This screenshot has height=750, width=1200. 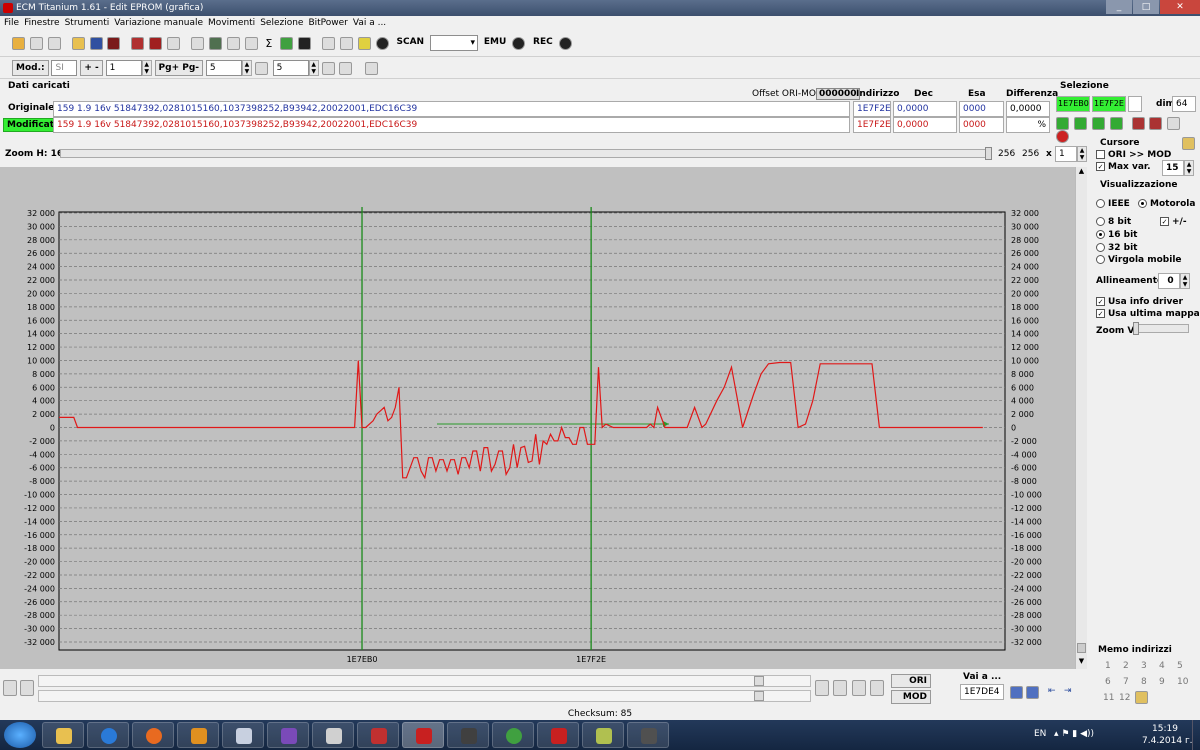 I want to click on memo-5: 5, so click(x=1180, y=666).